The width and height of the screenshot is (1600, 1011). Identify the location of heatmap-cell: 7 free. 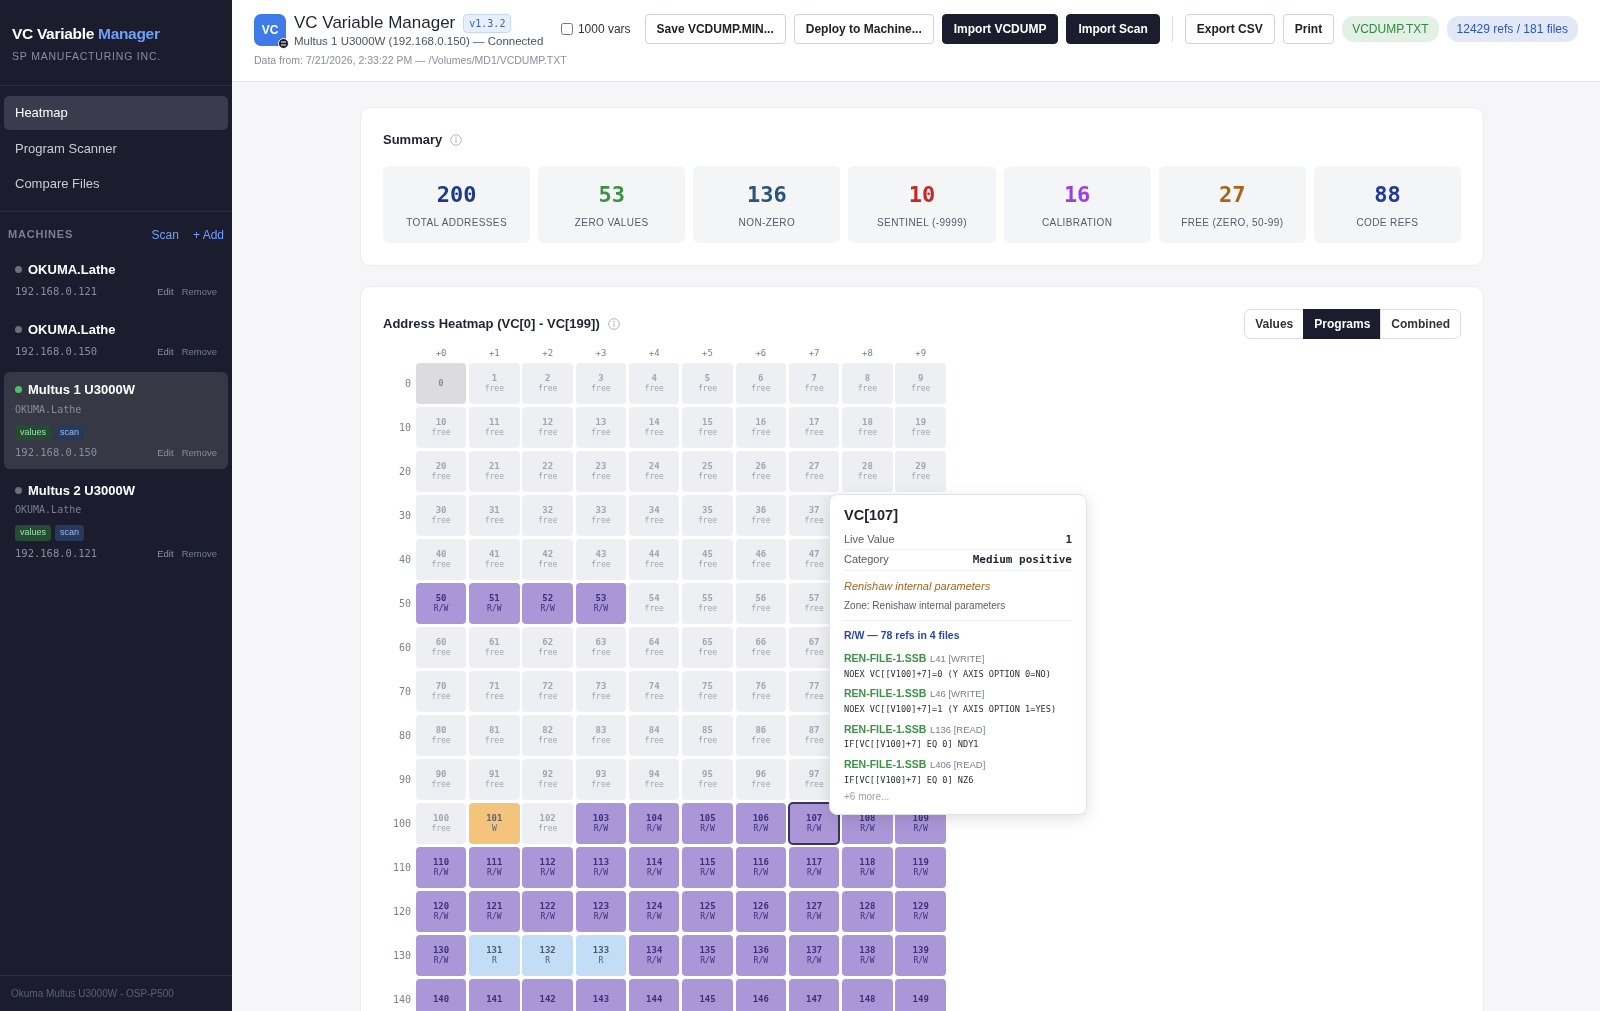
(814, 383).